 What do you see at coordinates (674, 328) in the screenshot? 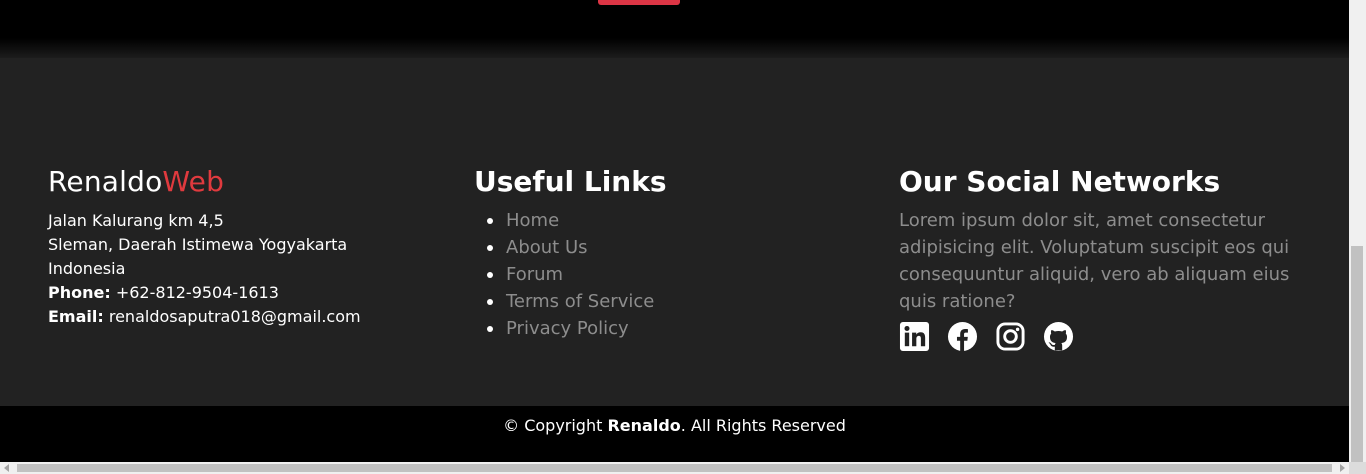
I see `list-item: Privacy Policy` at bounding box center [674, 328].